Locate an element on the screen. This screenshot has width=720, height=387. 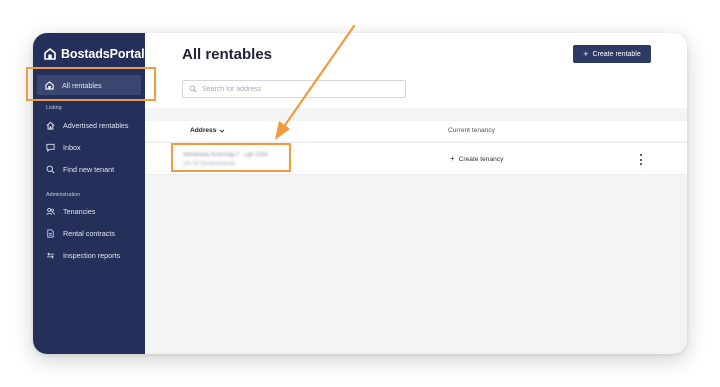
document-icon is located at coordinates (50, 233).